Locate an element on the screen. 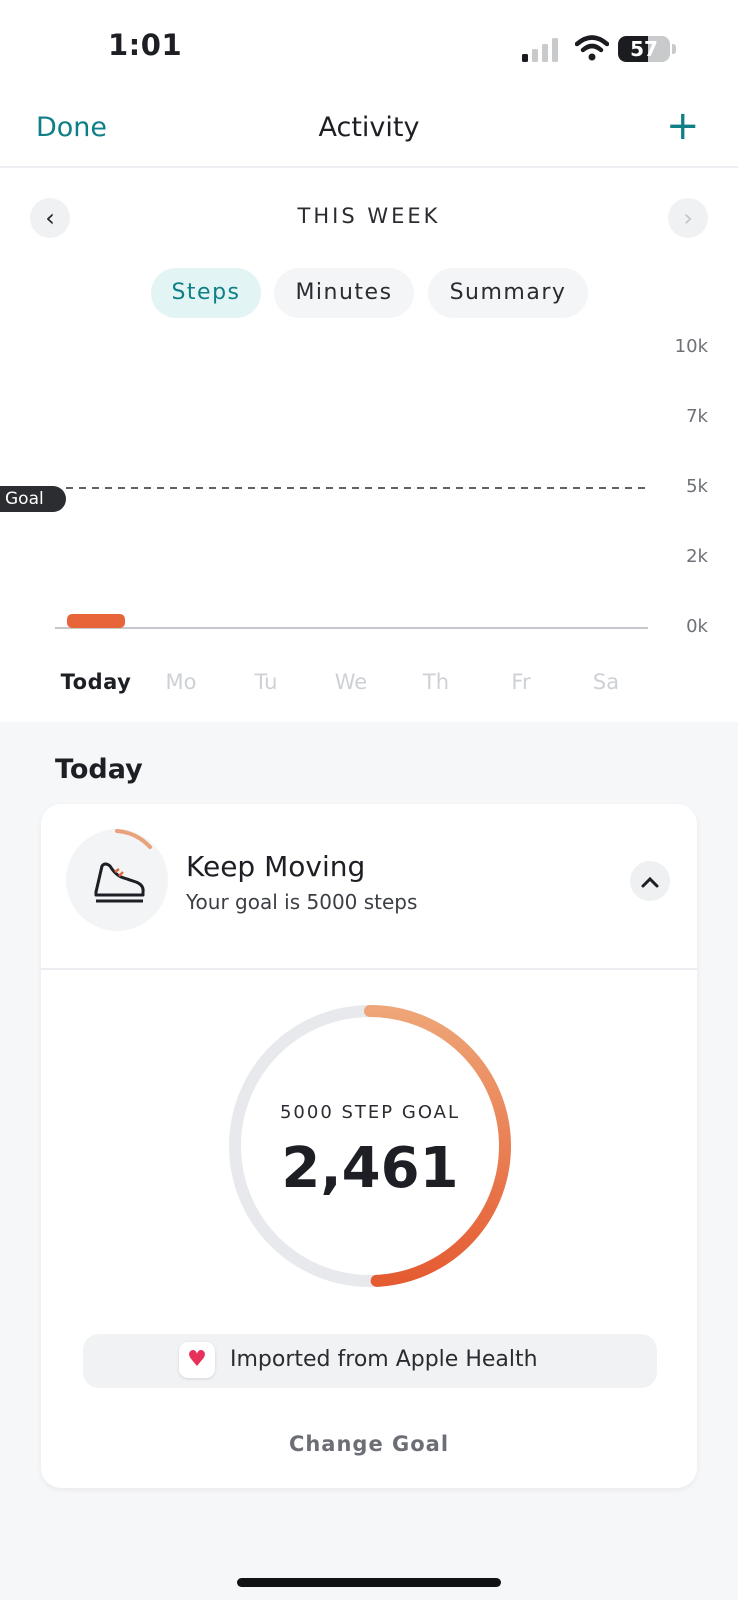 This screenshot has height=1600, width=738. chevron-up-icon is located at coordinates (650, 881).